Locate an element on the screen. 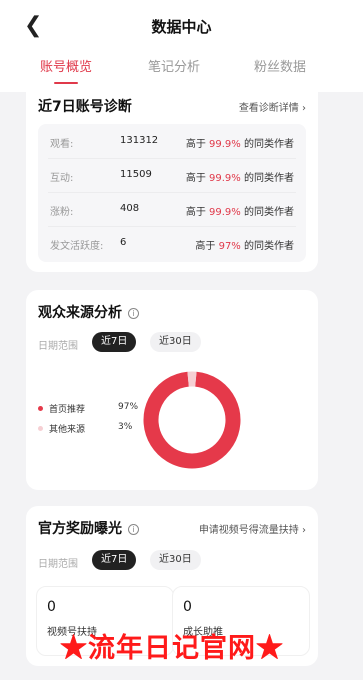 This screenshot has height=680, width=363. diagnosis-row-interactions: 互动: 11509 高于 99.9% 的同类作者 is located at coordinates (172, 175).